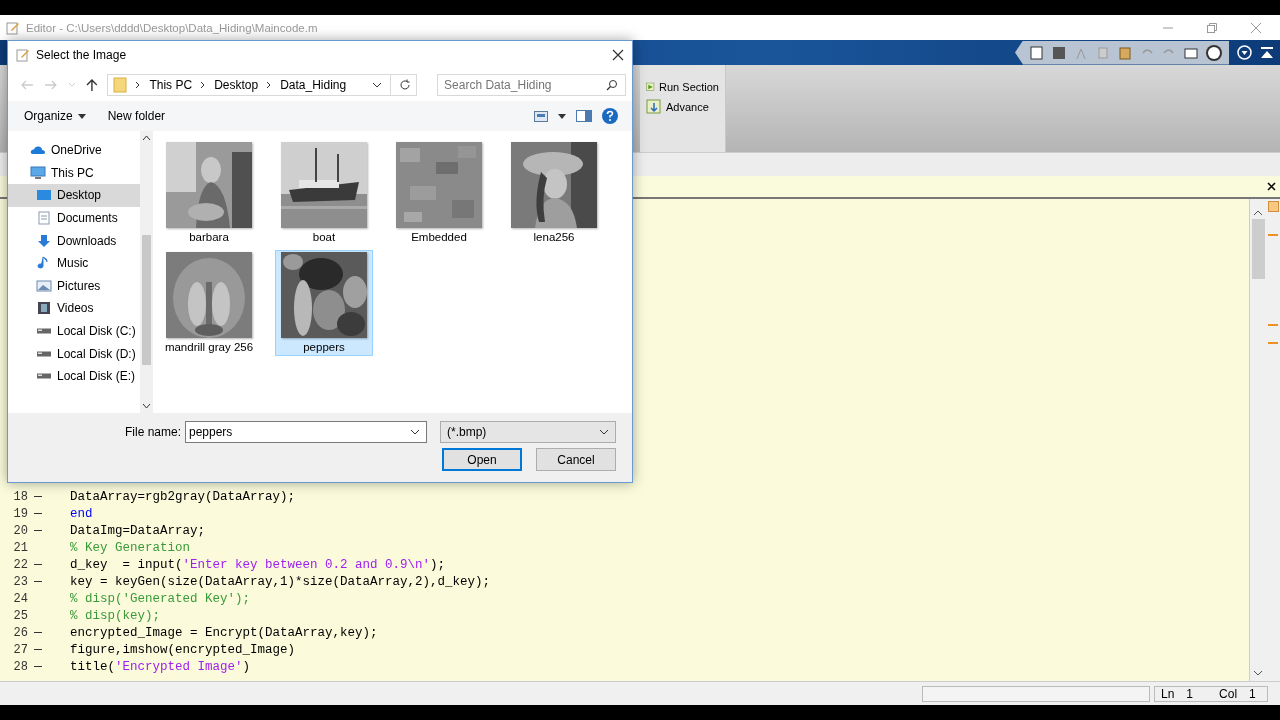 This screenshot has width=1280, height=720. What do you see at coordinates (1059, 52) in the screenshot?
I see `save-icon` at bounding box center [1059, 52].